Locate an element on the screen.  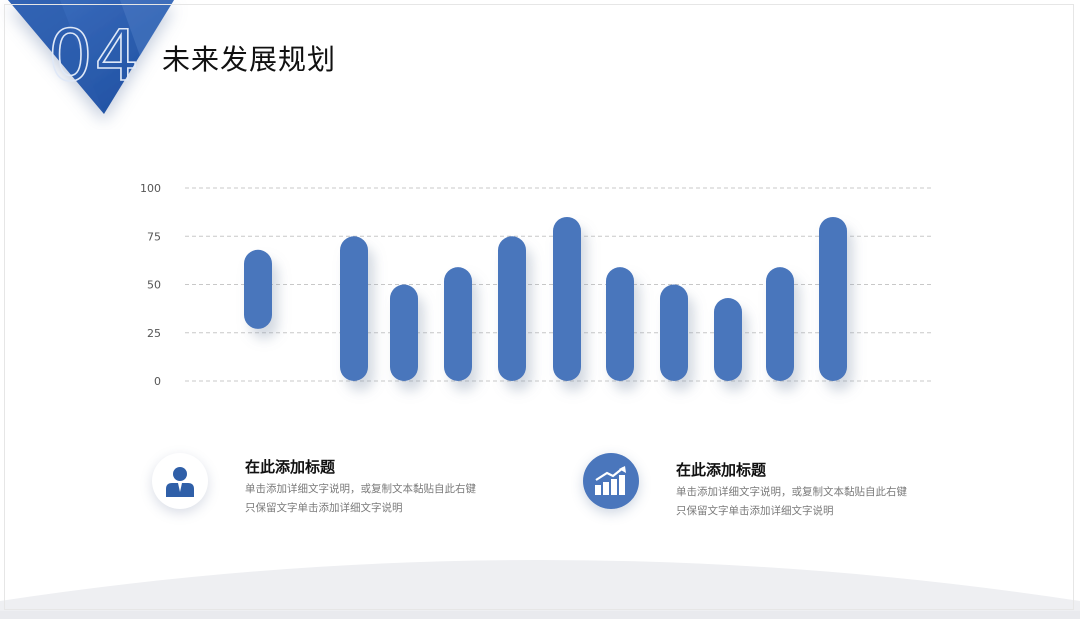
y-tick-label: 100 is located at coordinates (150, 188).